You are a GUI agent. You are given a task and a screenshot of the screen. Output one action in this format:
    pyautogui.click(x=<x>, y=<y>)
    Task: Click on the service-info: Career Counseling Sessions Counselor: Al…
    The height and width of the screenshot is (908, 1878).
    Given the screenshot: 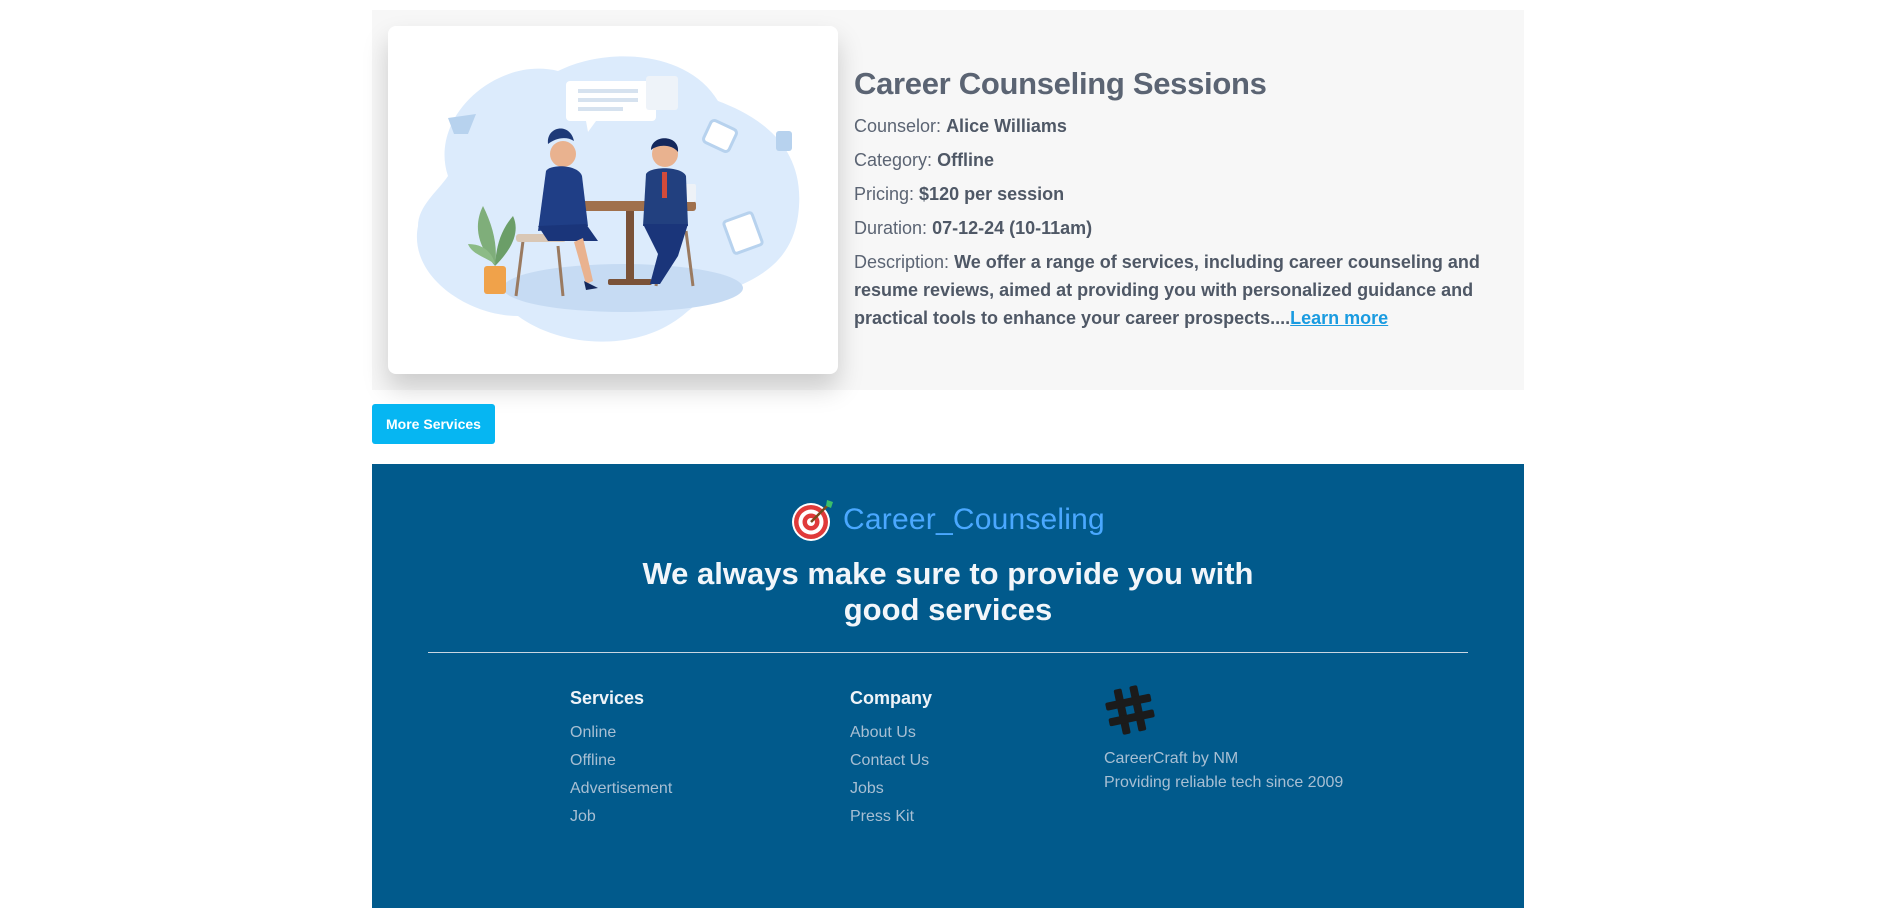 What is the action you would take?
    pyautogui.click(x=1179, y=199)
    